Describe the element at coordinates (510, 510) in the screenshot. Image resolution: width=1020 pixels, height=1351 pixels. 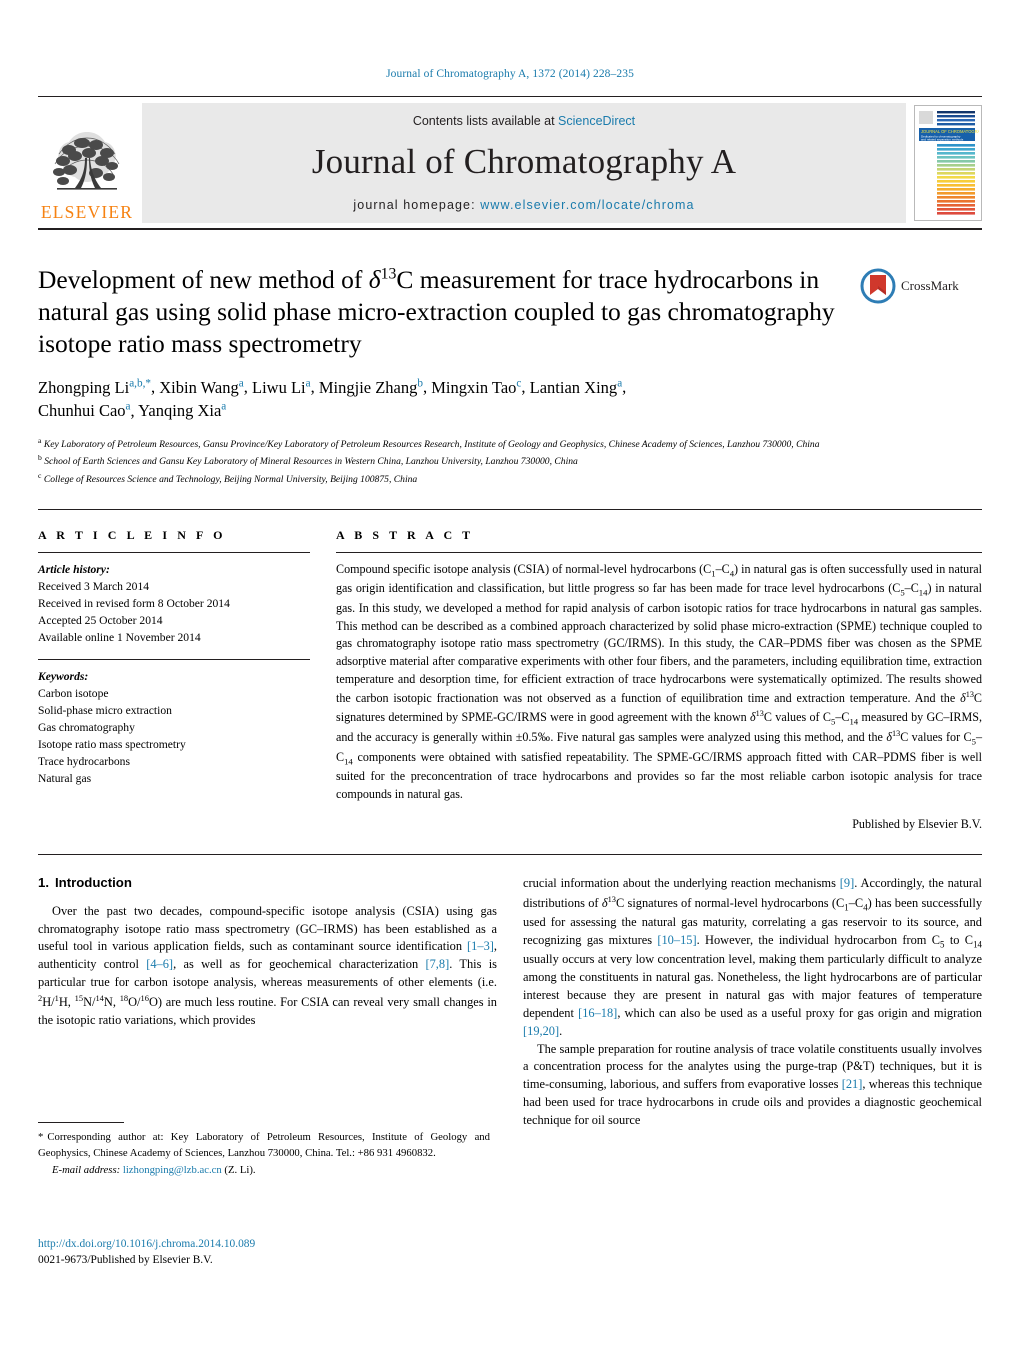
I see `divider-above-abstract` at that location.